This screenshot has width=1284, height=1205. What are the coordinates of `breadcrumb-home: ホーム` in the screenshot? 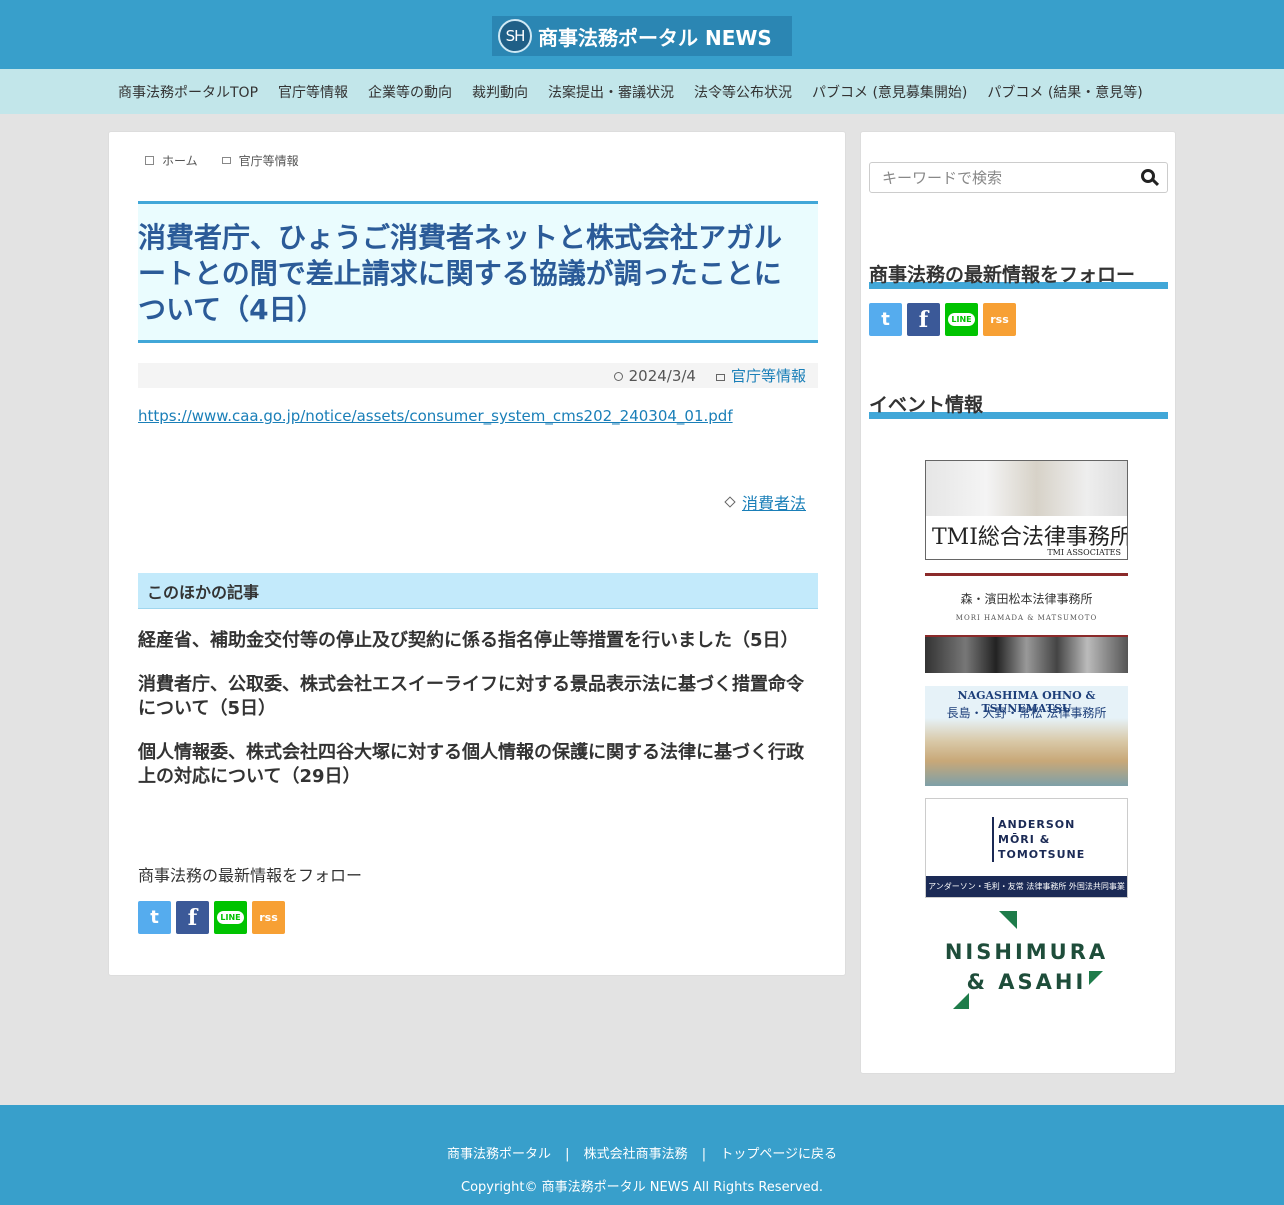 It's located at (180, 160).